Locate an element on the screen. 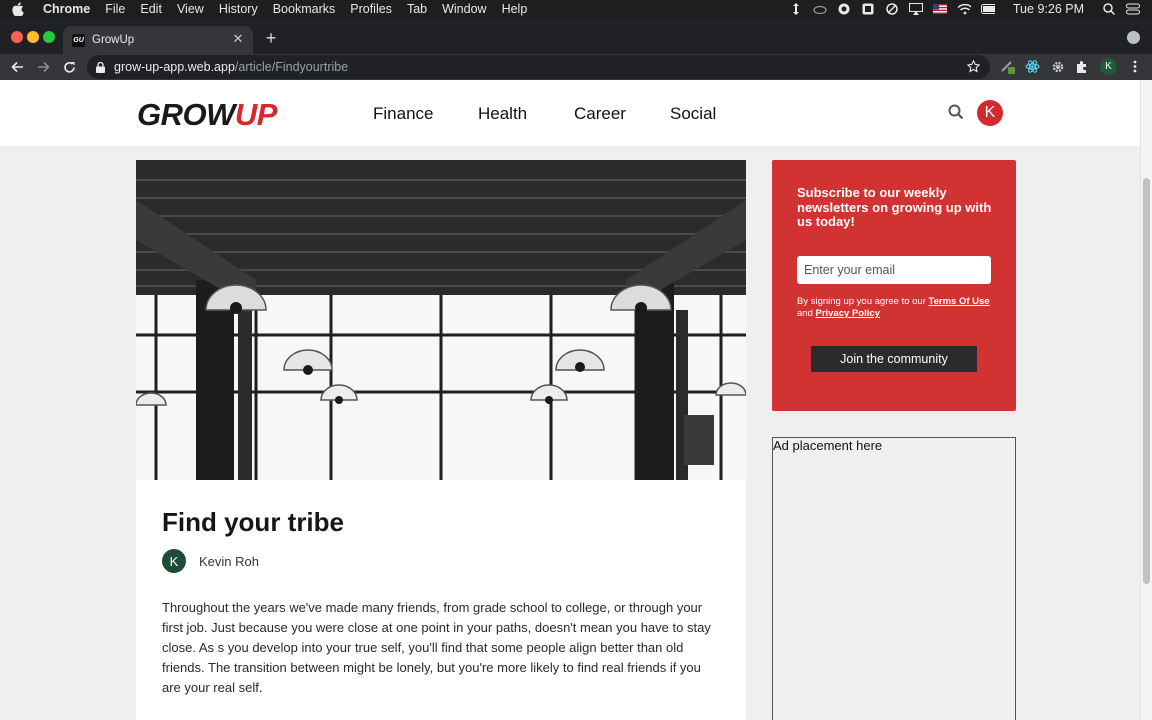 This screenshot has width=1152, height=720. status-area: Tue 9:26 PM is located at coordinates (964, 9).